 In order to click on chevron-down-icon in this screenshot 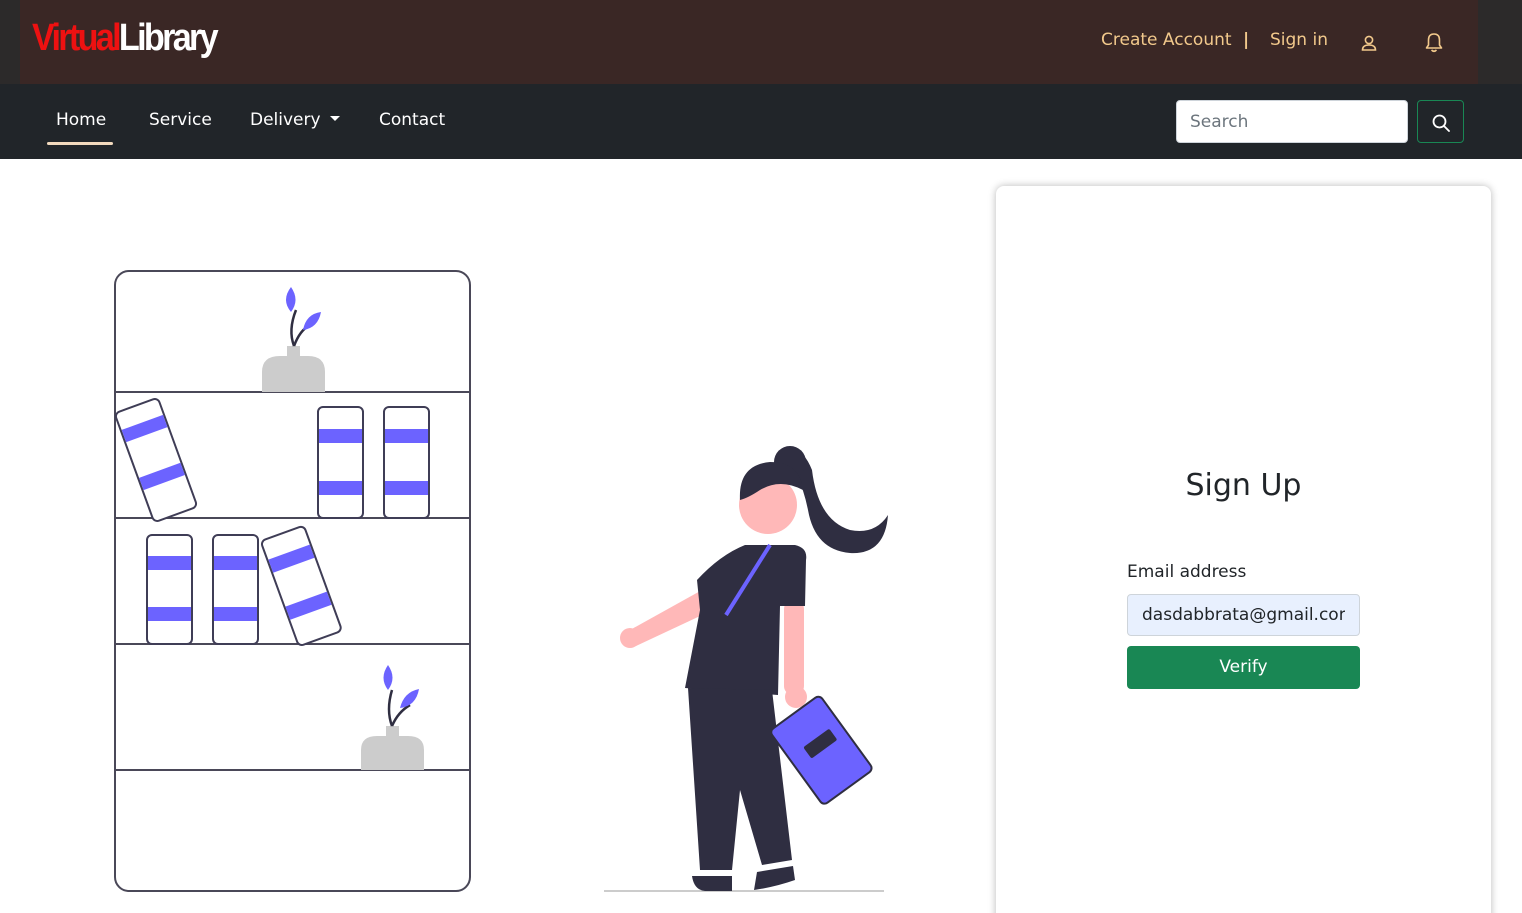, I will do `click(334, 118)`.